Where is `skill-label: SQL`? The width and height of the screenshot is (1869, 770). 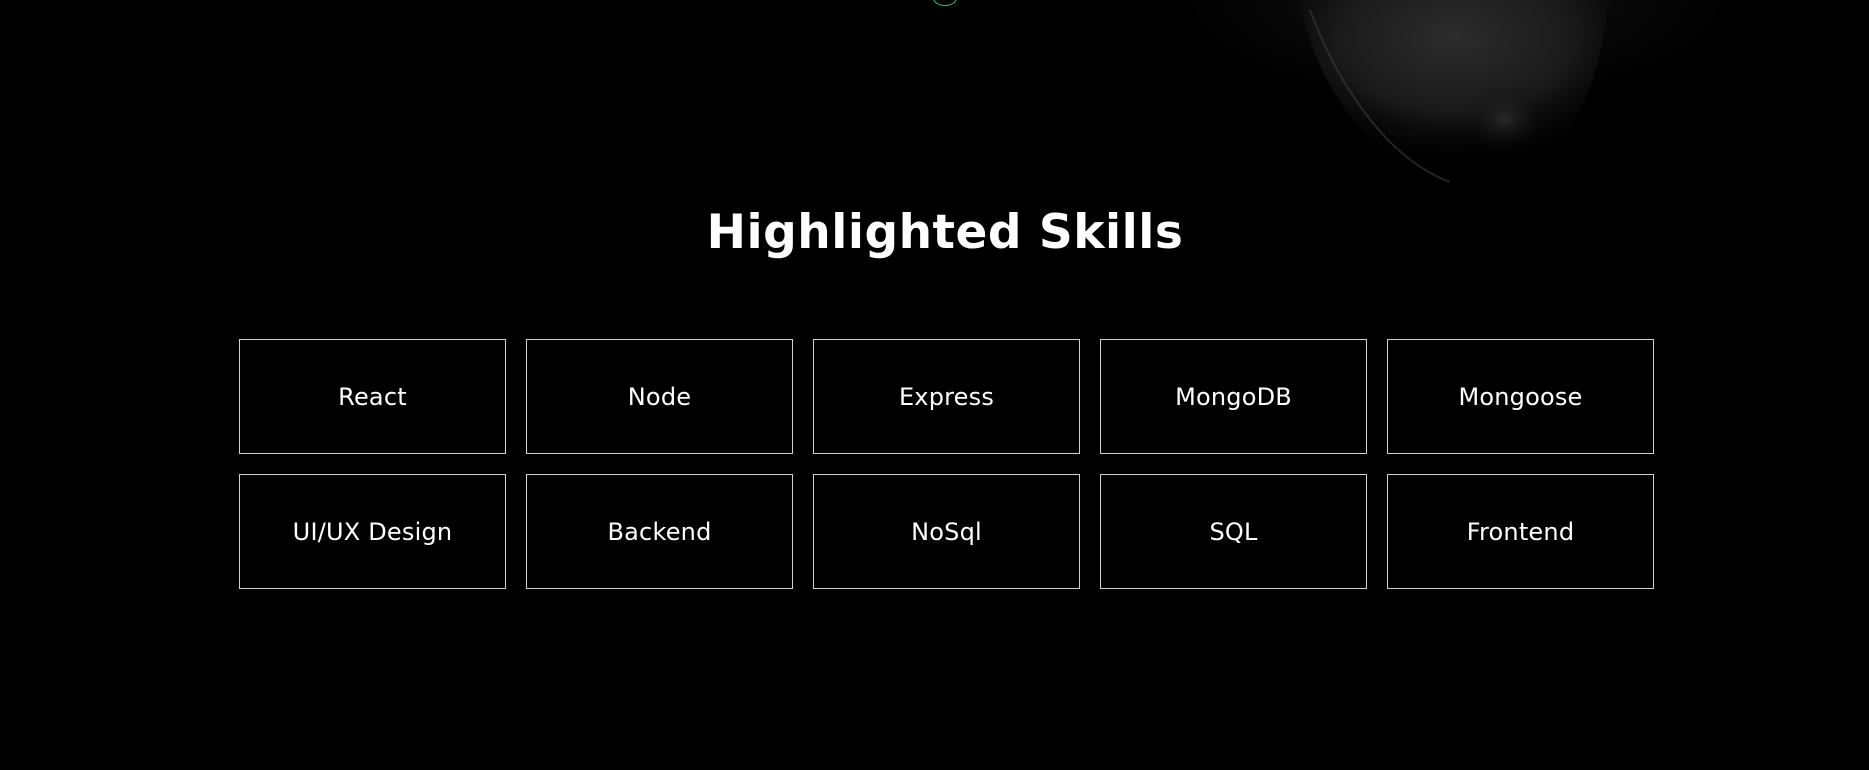 skill-label: SQL is located at coordinates (1233, 531).